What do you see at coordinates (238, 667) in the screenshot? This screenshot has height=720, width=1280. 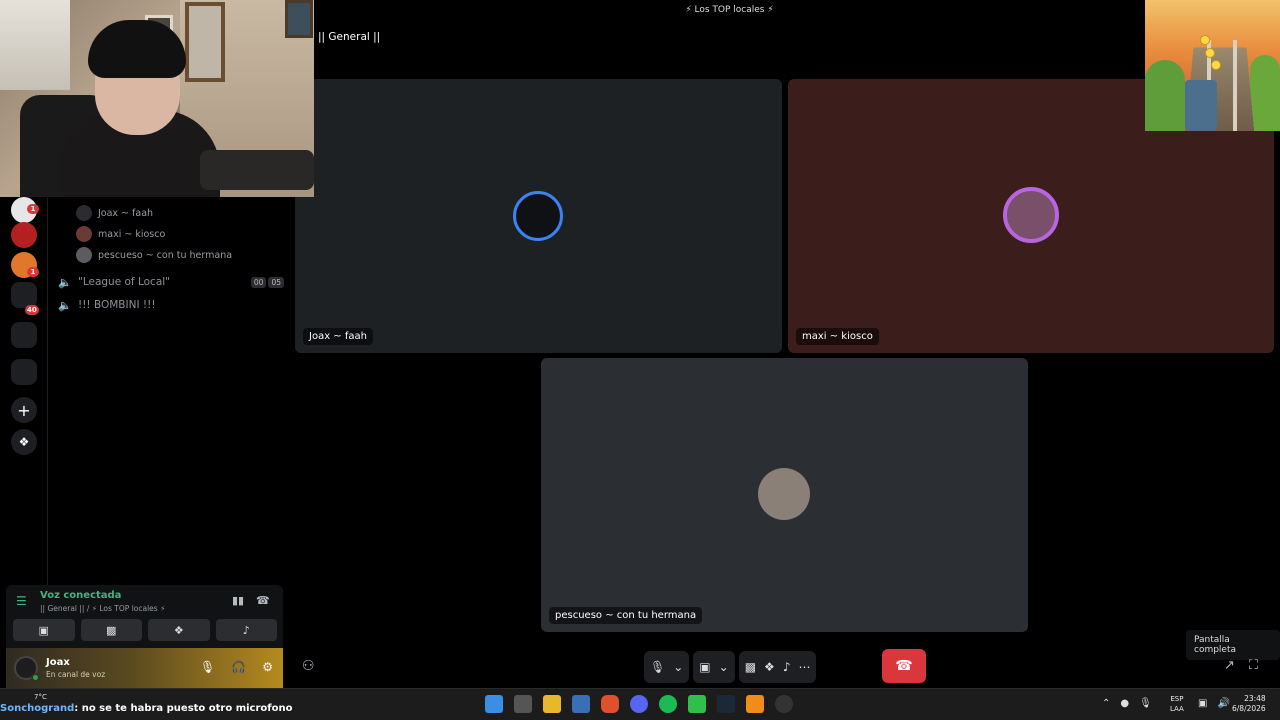 I see `headphones-icon: 🎧` at bounding box center [238, 667].